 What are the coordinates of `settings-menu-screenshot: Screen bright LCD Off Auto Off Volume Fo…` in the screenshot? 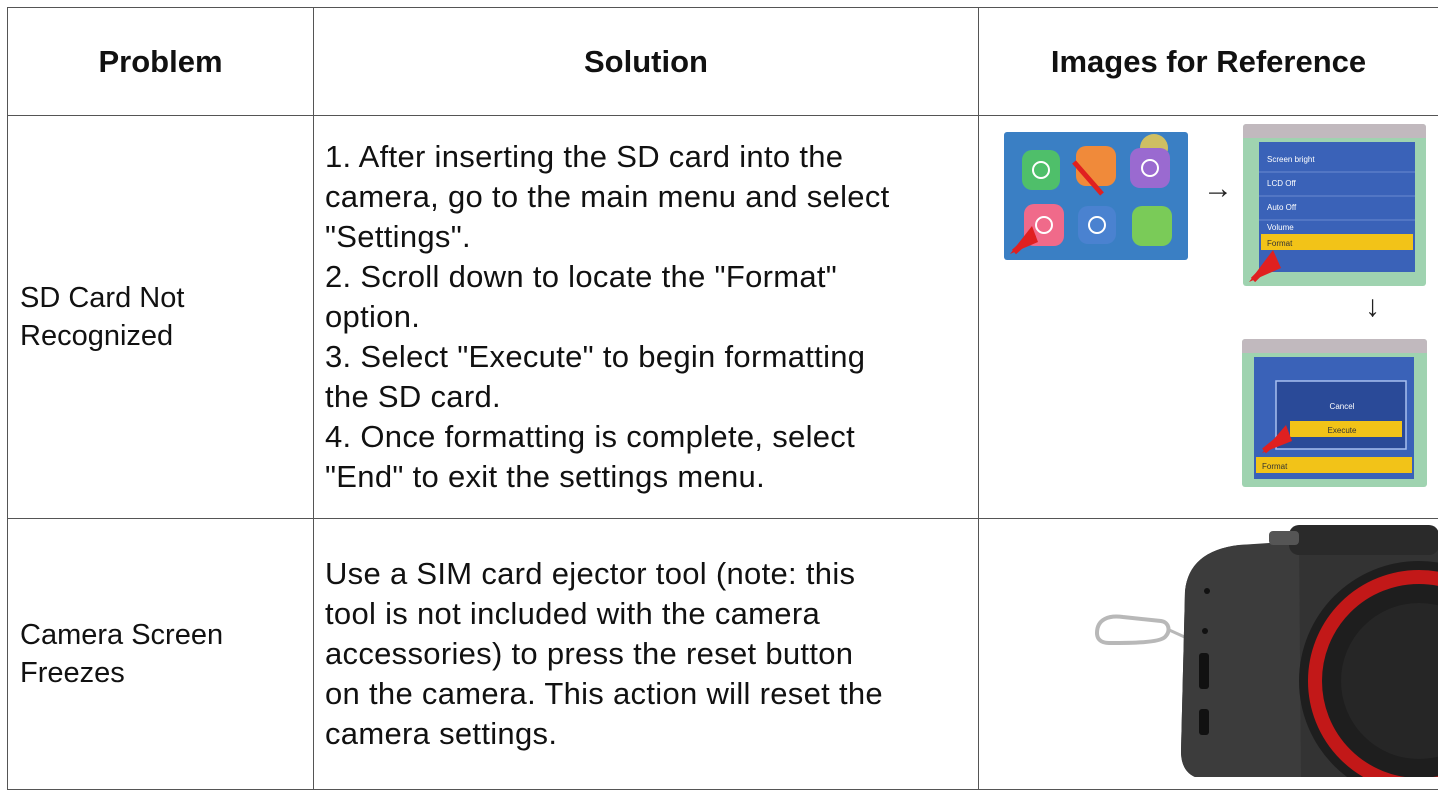 It's located at (1334, 205).